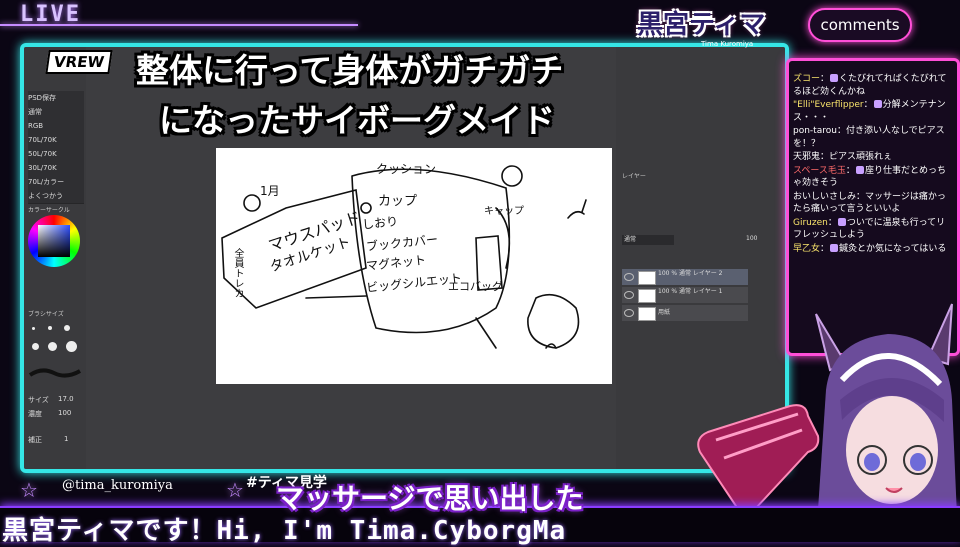  What do you see at coordinates (504, 211) in the screenshot?
I see `sketch-note: キャップ` at bounding box center [504, 211].